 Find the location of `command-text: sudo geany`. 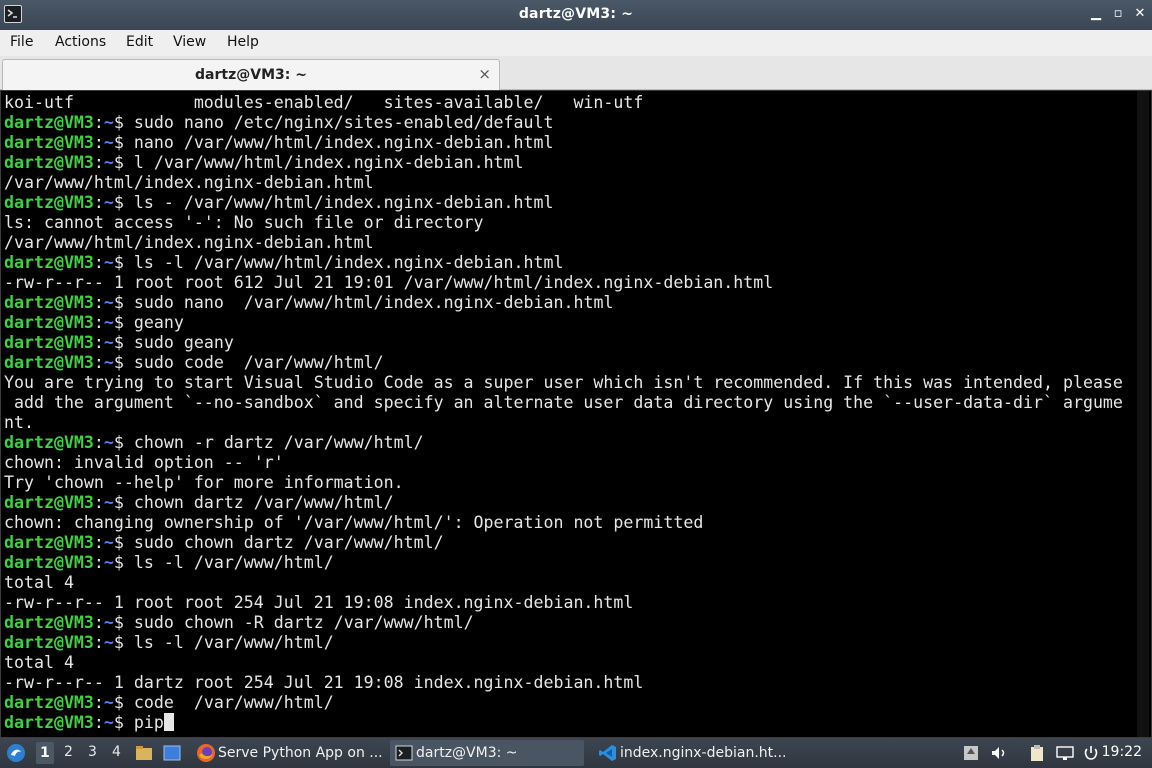

command-text: sudo geany is located at coordinates (183, 342).